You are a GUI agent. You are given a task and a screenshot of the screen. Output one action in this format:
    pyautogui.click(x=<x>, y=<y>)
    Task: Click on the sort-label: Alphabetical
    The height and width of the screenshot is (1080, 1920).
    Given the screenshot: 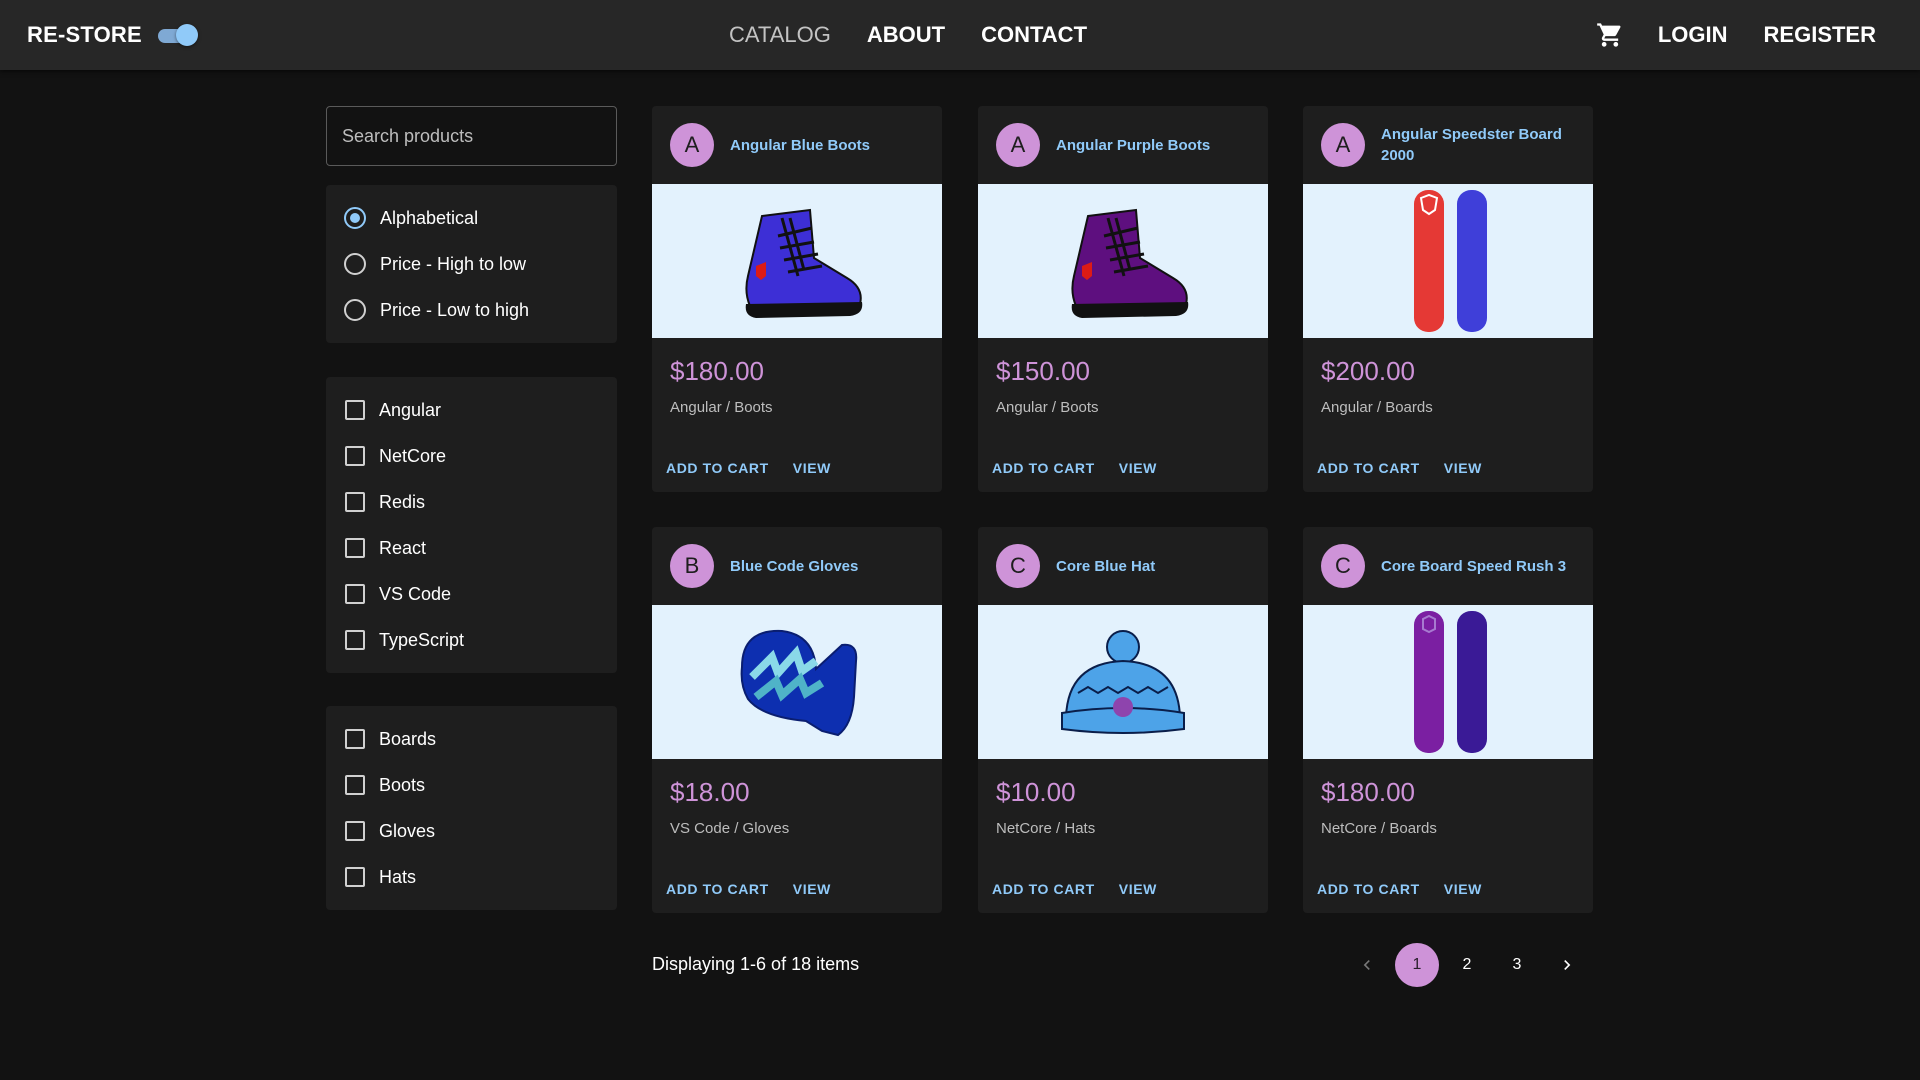 What is the action you would take?
    pyautogui.click(x=429, y=217)
    